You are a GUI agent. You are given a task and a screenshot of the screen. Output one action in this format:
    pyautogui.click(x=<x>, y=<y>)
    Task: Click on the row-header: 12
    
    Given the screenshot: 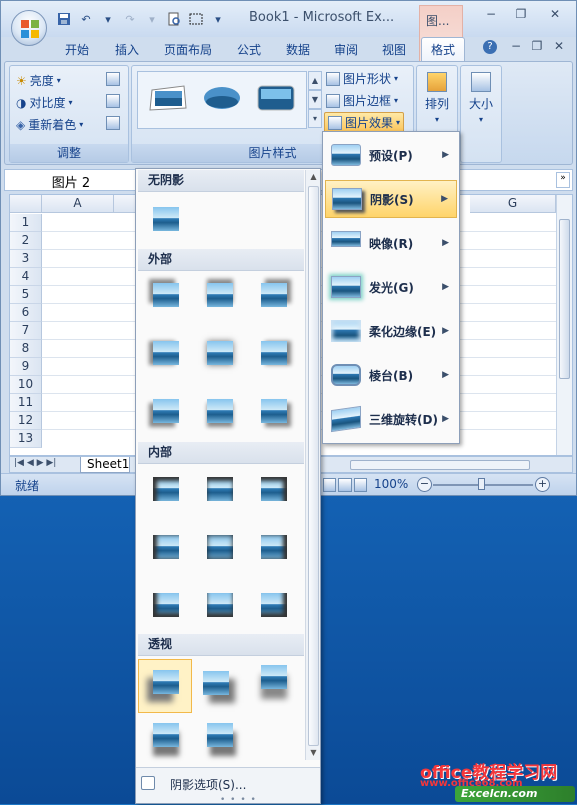 What is the action you would take?
    pyautogui.click(x=26, y=421)
    